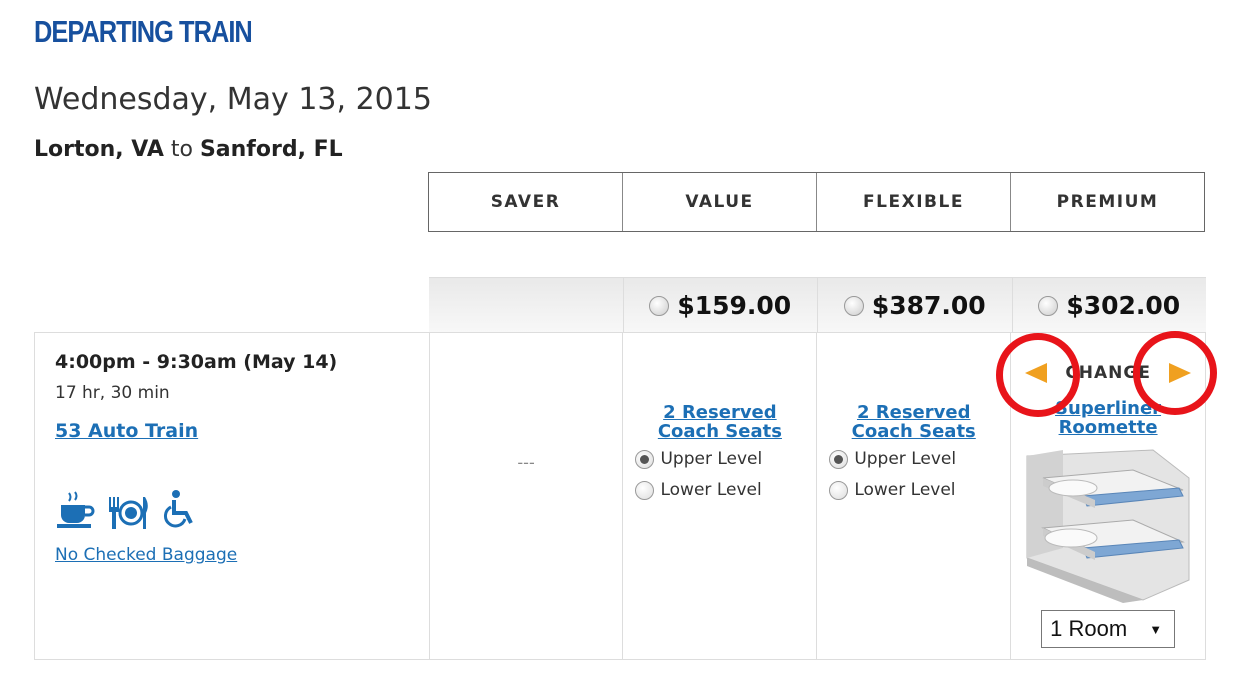 The image size is (1240, 676). What do you see at coordinates (645, 490) in the screenshot?
I see `value-lower-level-radio` at bounding box center [645, 490].